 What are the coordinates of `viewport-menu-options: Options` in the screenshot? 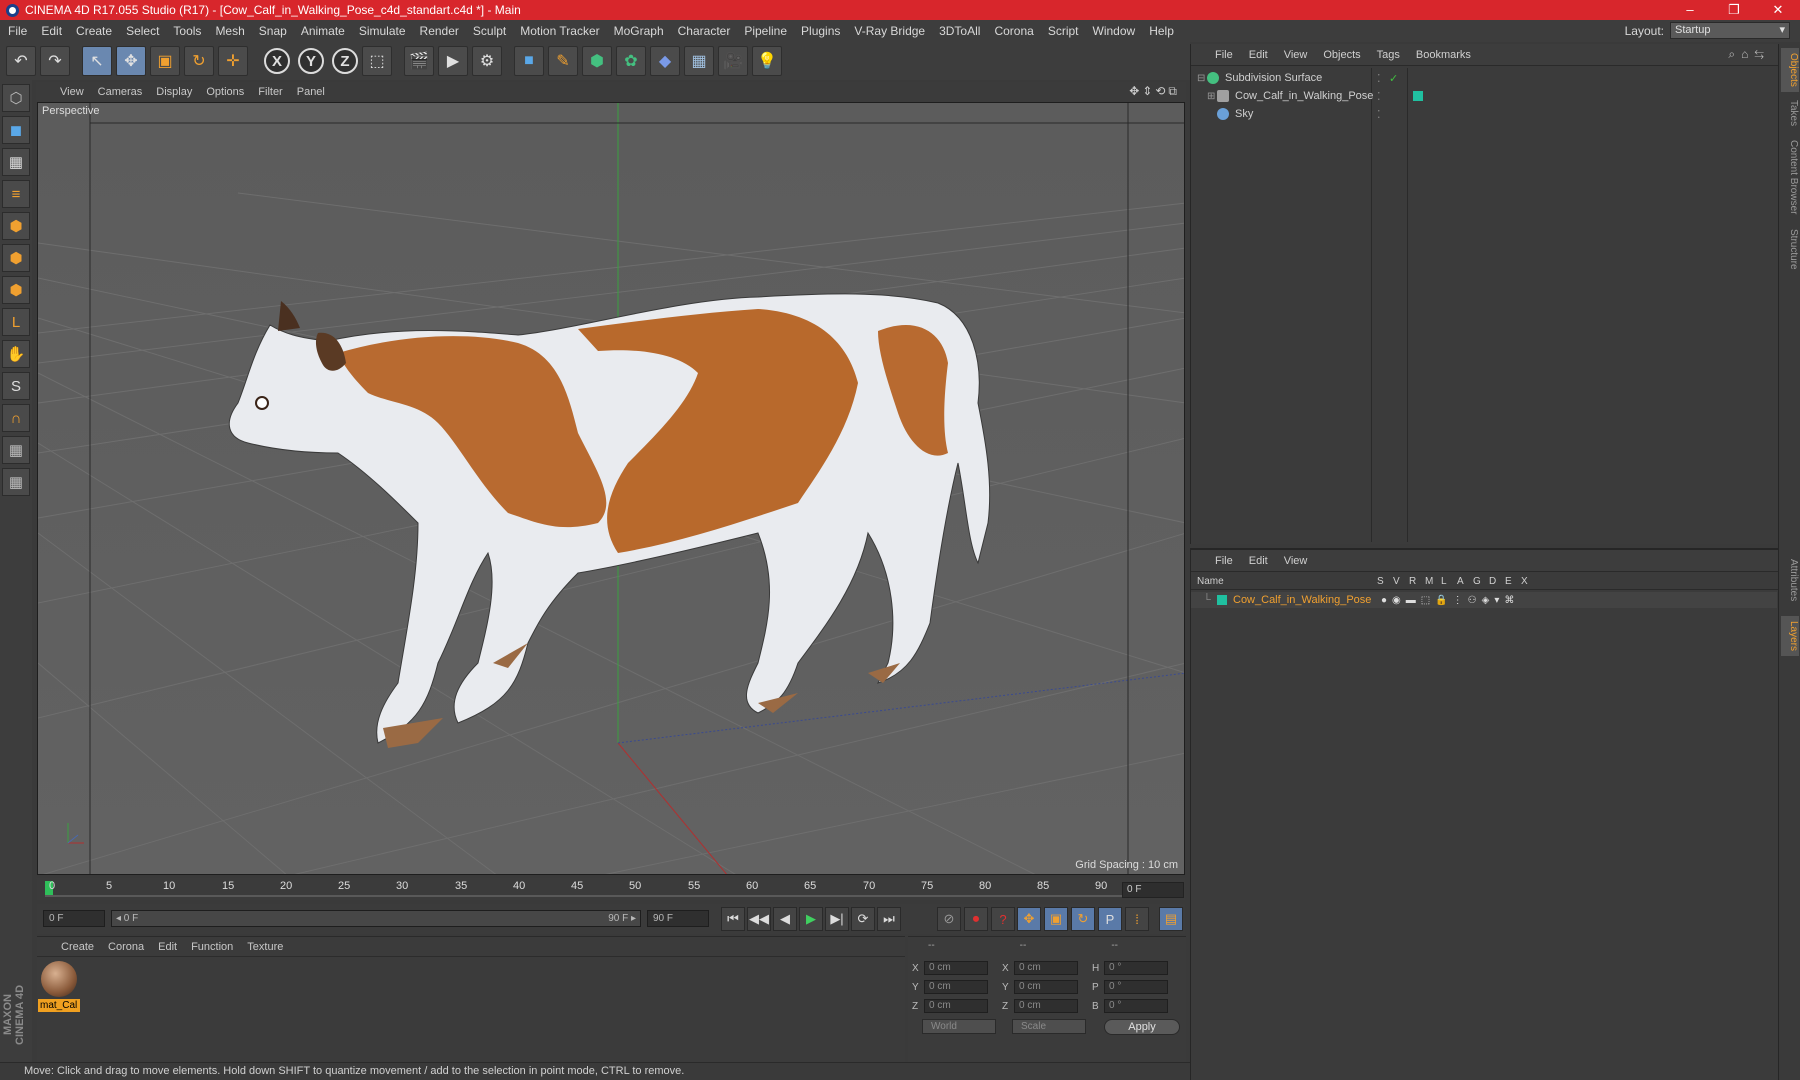 It's located at (225, 92).